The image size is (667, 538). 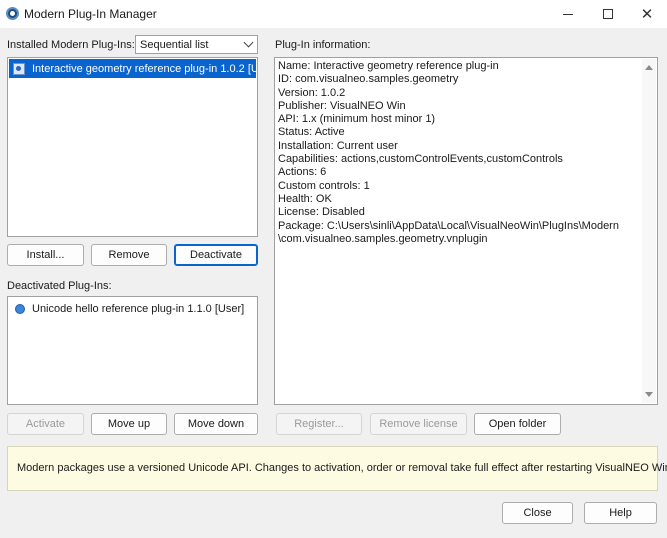 What do you see at coordinates (338, 145) in the screenshot?
I see `info-line: Installation: Current user` at bounding box center [338, 145].